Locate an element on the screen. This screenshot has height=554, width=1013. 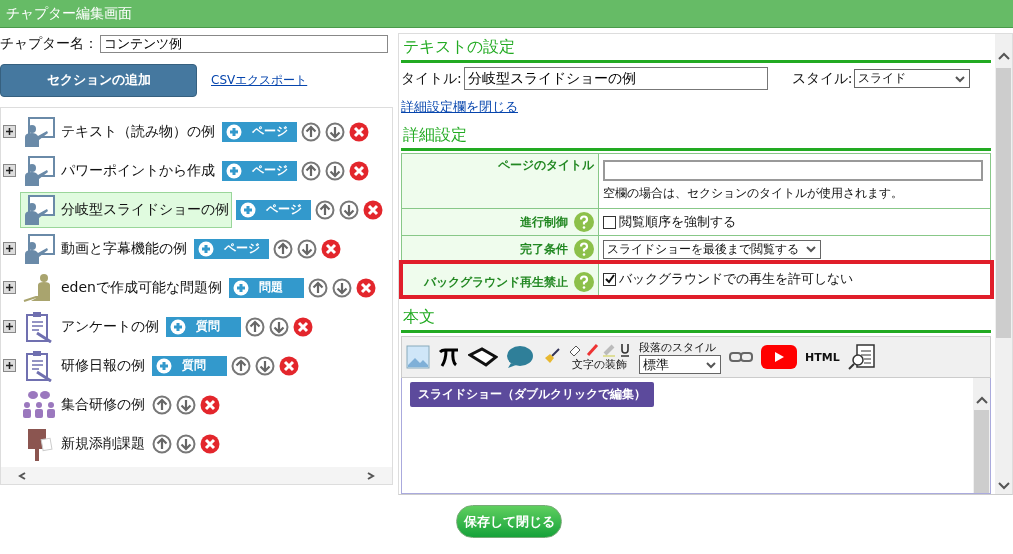
html-button: HTML is located at coordinates (822, 357).